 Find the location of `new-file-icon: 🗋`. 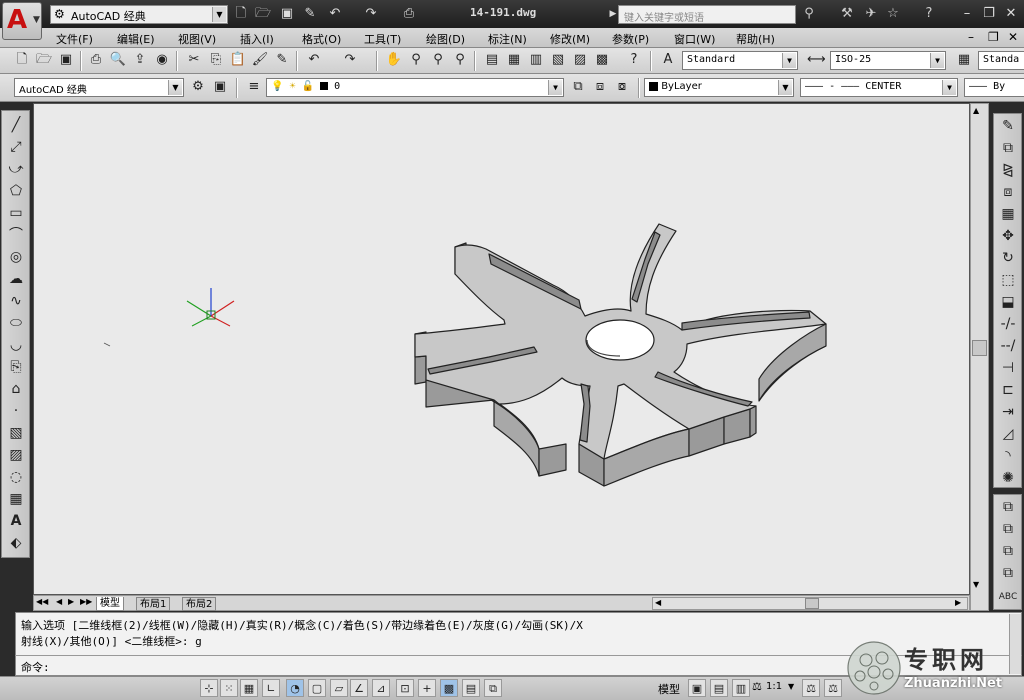

new-file-icon: 🗋 is located at coordinates (241, 14).